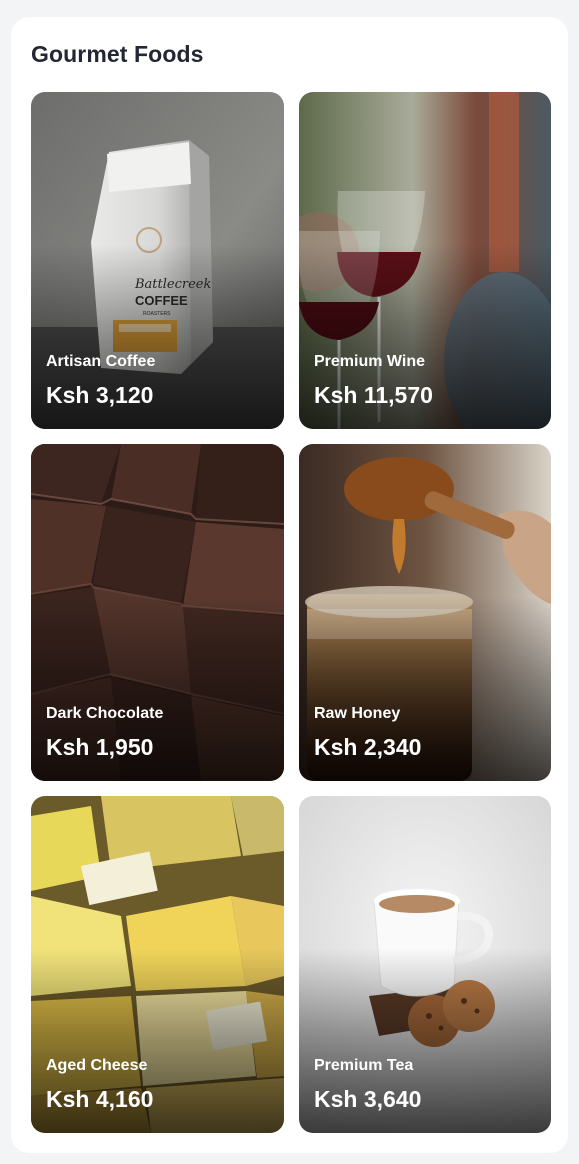  What do you see at coordinates (100, 747) in the screenshot?
I see `product-price: Ksh 1,950` at bounding box center [100, 747].